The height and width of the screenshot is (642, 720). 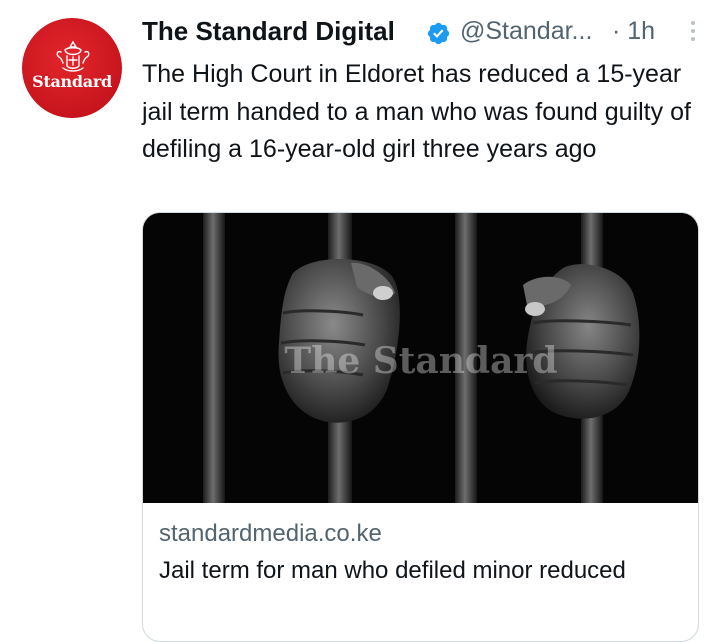 I want to click on avatar-wordmark: Standard, so click(x=72, y=81).